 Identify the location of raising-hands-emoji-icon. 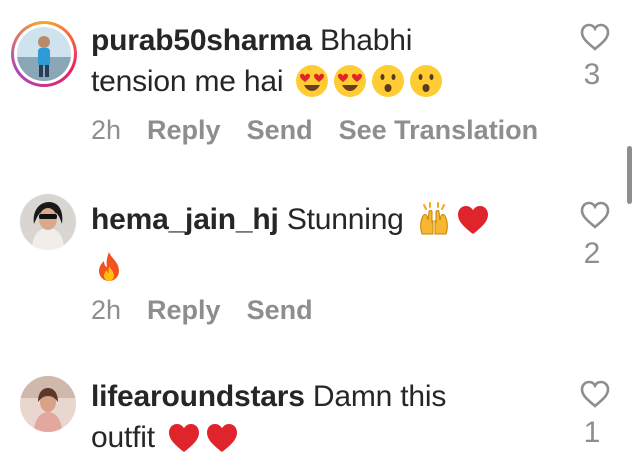
(434, 223).